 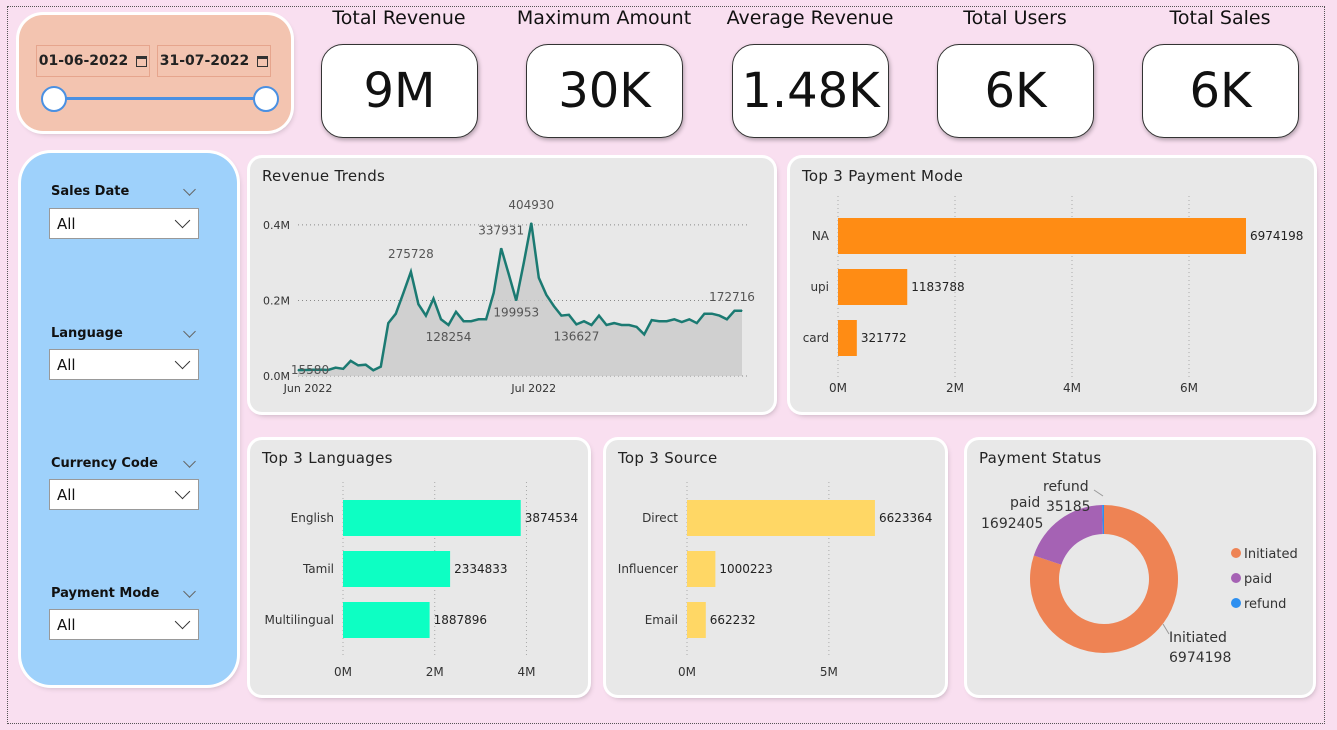 I want to click on data-label: 6623364, so click(x=905, y=518).